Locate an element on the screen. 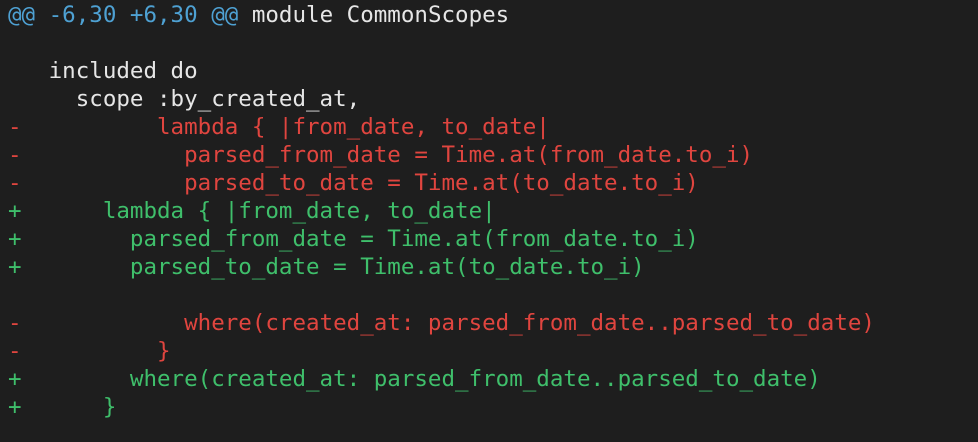 This screenshot has width=978, height=442. removed-line: - parsed_to_date = Time.at(to_date.to_i) is located at coordinates (353, 183).